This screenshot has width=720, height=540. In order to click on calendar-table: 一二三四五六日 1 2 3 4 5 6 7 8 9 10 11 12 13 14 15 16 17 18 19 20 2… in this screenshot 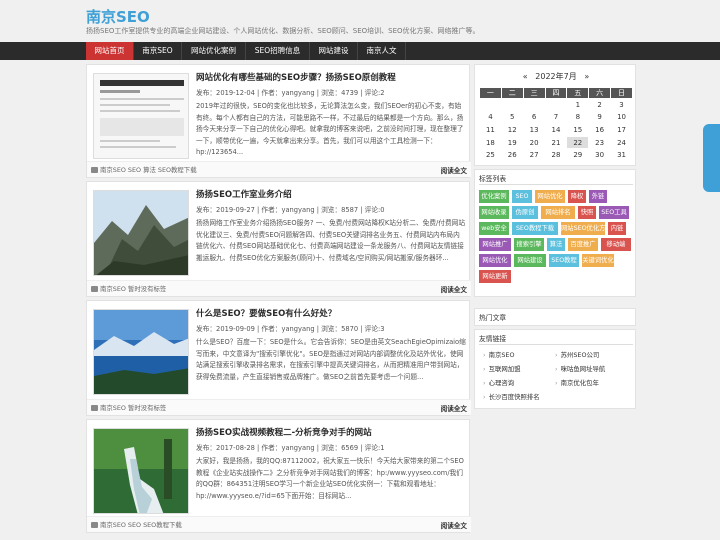, I will do `click(556, 124)`.